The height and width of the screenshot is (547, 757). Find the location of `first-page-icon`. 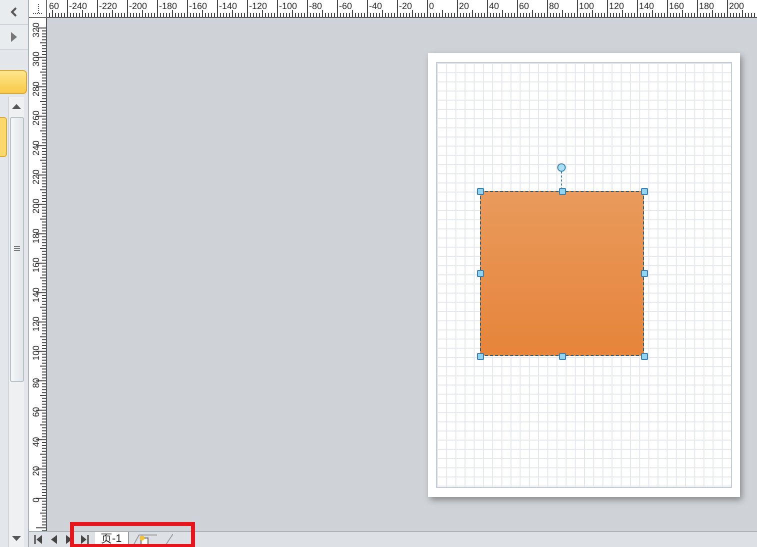

first-page-icon is located at coordinates (38, 539).